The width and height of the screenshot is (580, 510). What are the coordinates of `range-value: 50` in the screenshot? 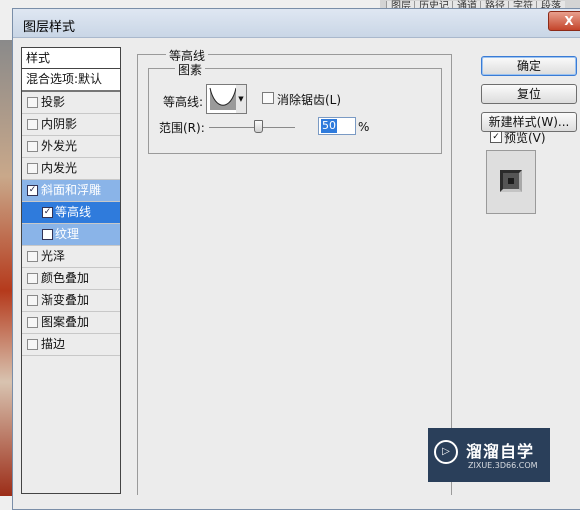 It's located at (329, 126).